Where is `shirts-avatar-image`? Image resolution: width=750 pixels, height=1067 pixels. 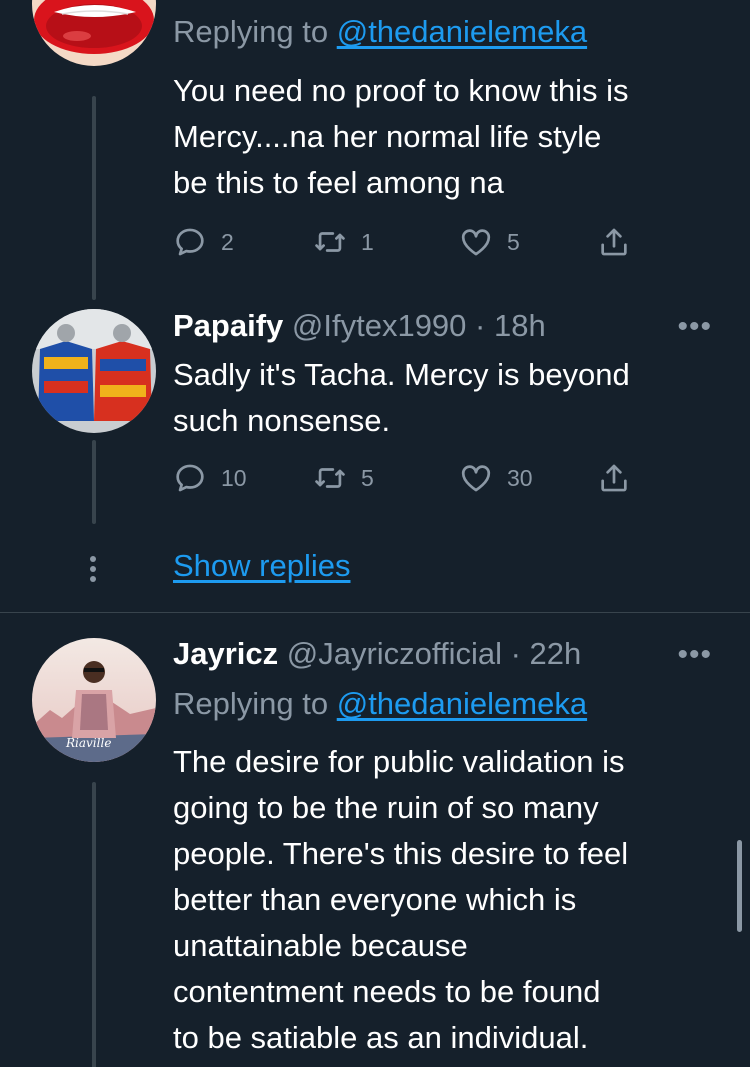 shirts-avatar-image is located at coordinates (94, 371).